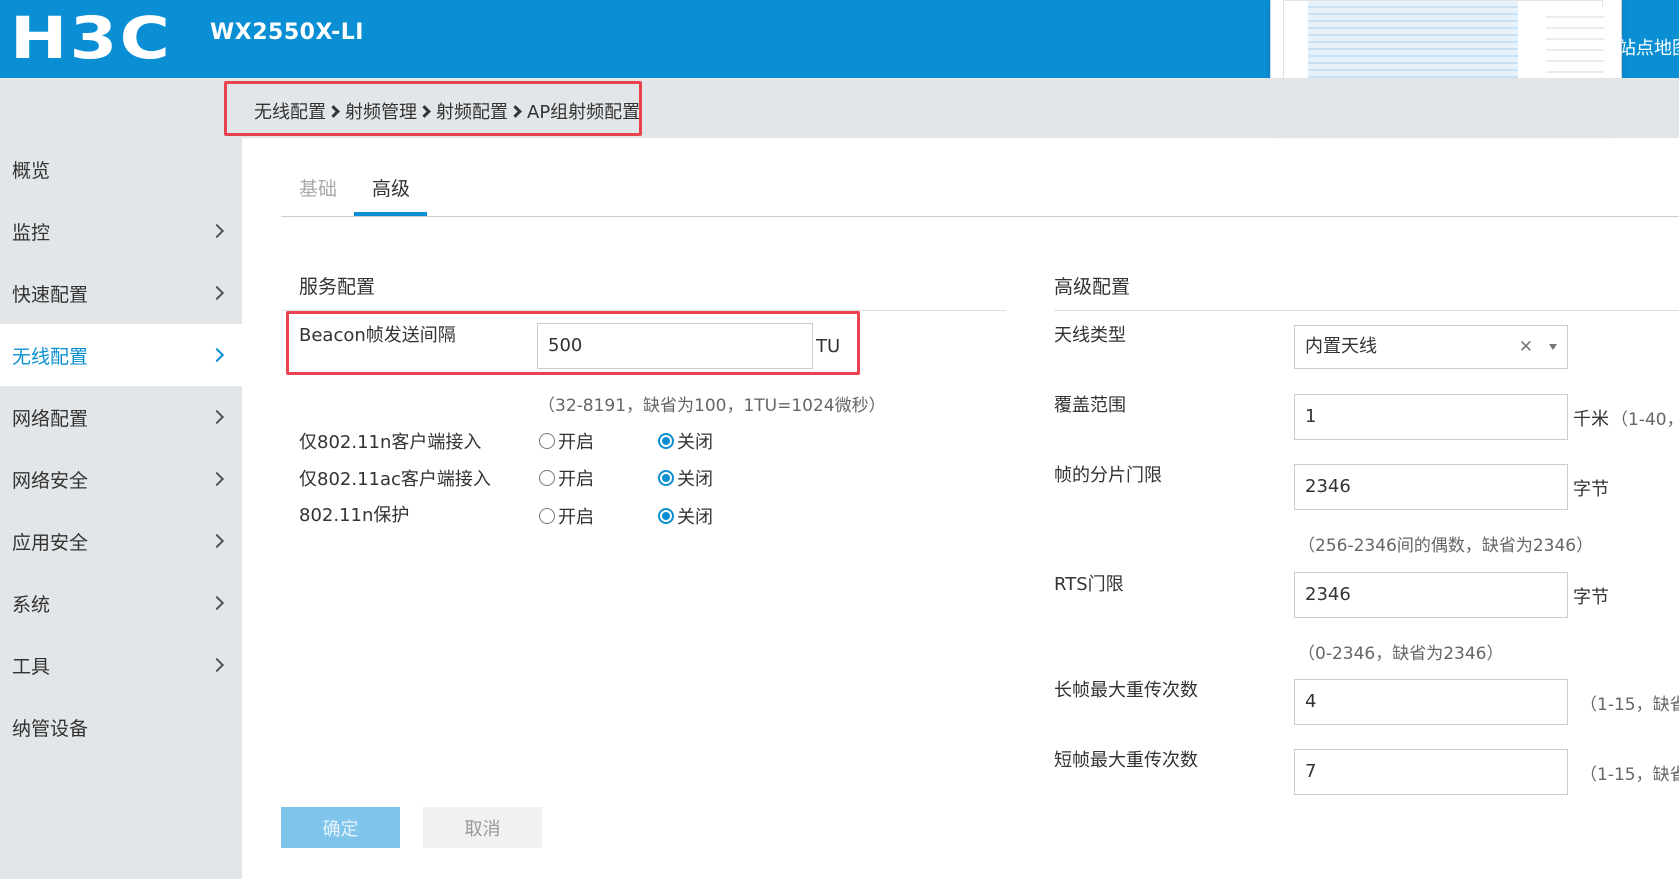 This screenshot has height=879, width=1679. Describe the element at coordinates (1431, 487) in the screenshot. I see `fragment-threshold-input: 2346` at that location.